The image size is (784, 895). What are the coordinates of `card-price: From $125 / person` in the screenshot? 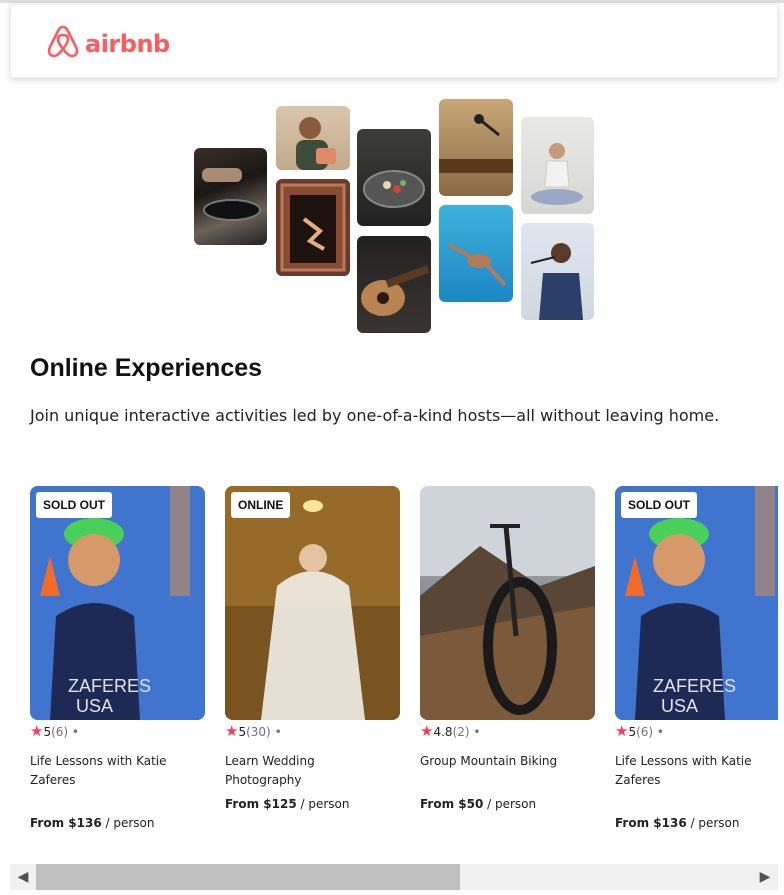 It's located at (287, 804).